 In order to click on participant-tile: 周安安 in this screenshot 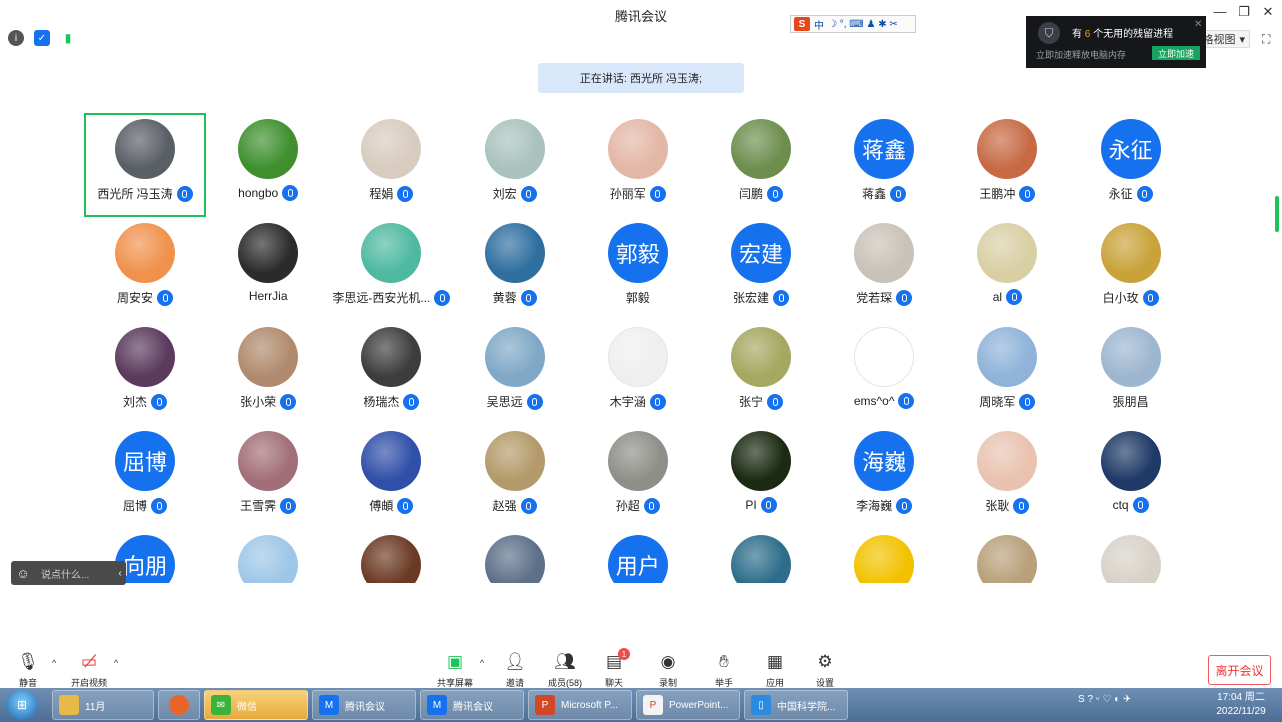, I will do `click(145, 269)`.